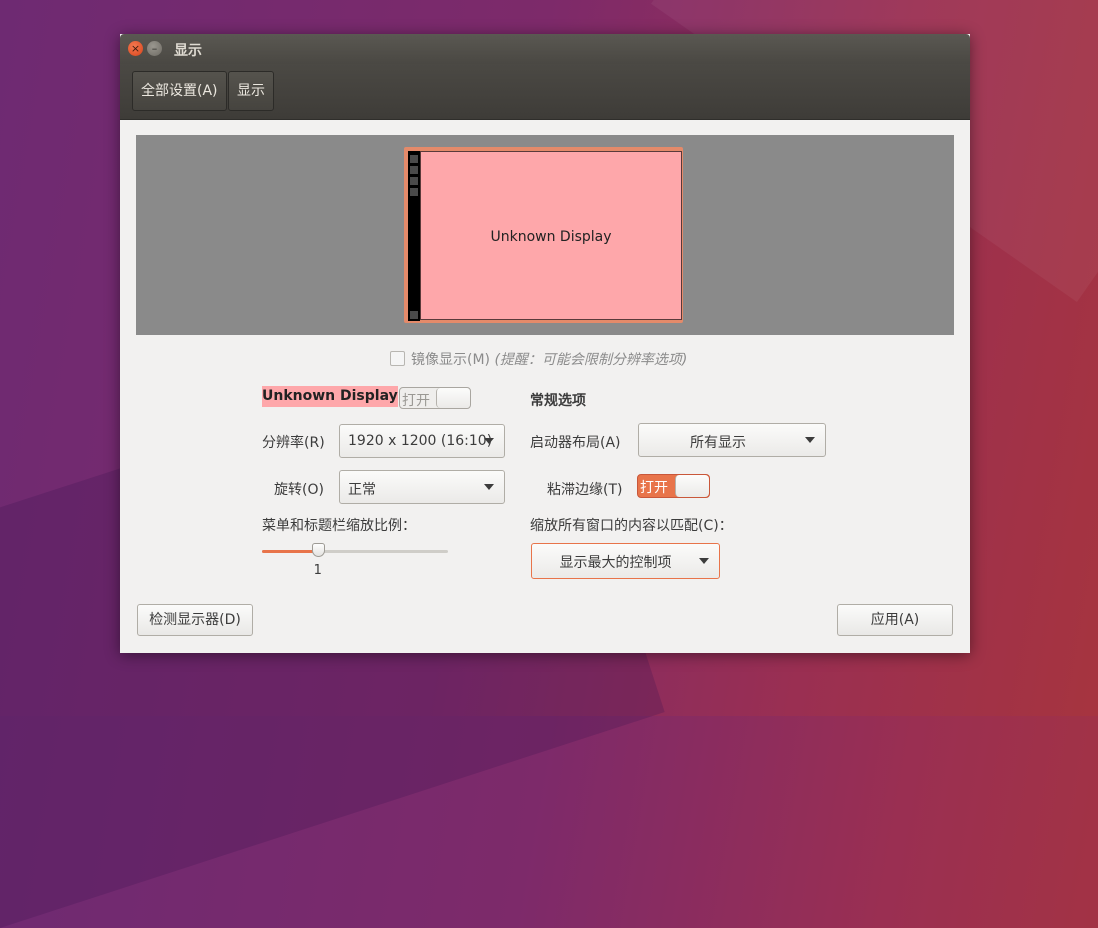 This screenshot has width=1098, height=928. What do you see at coordinates (718, 443) in the screenshot?
I see `launcher-placement-value: 所有显示` at bounding box center [718, 443].